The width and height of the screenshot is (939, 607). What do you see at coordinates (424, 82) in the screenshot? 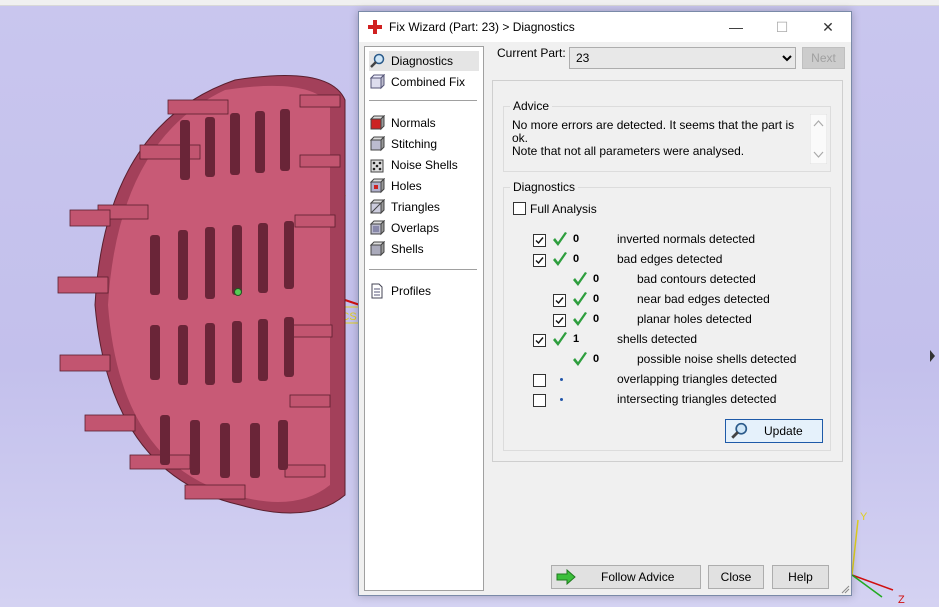
I see `sidebar-item-combined-fix: Combined Fix` at bounding box center [424, 82].